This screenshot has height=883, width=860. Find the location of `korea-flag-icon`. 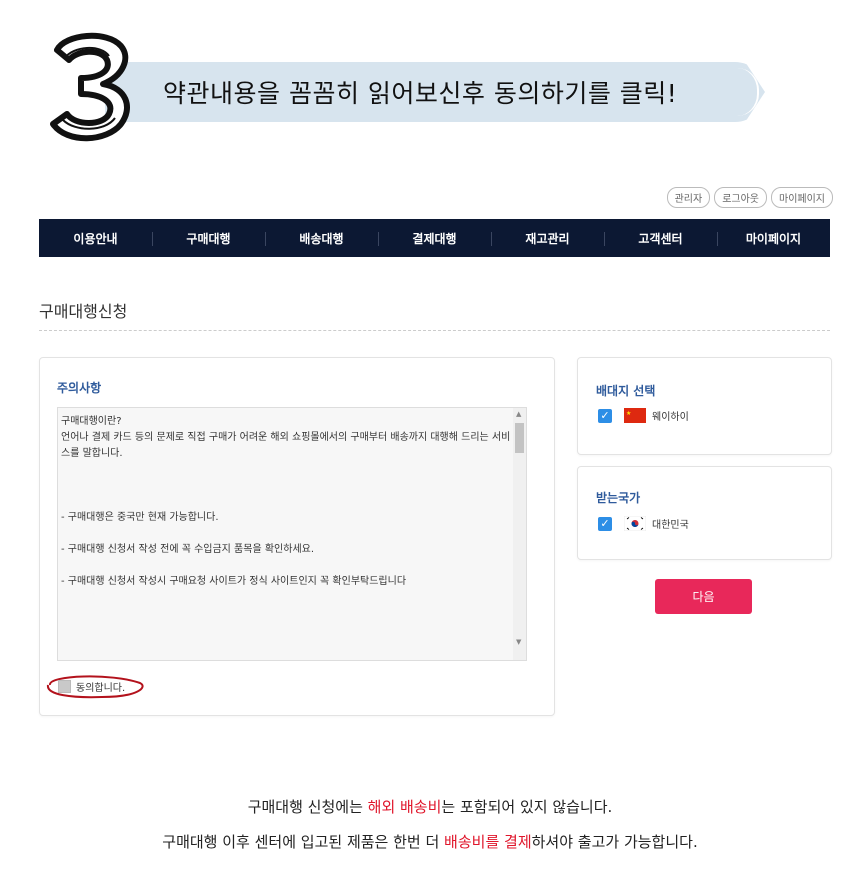

korea-flag-icon is located at coordinates (635, 523).